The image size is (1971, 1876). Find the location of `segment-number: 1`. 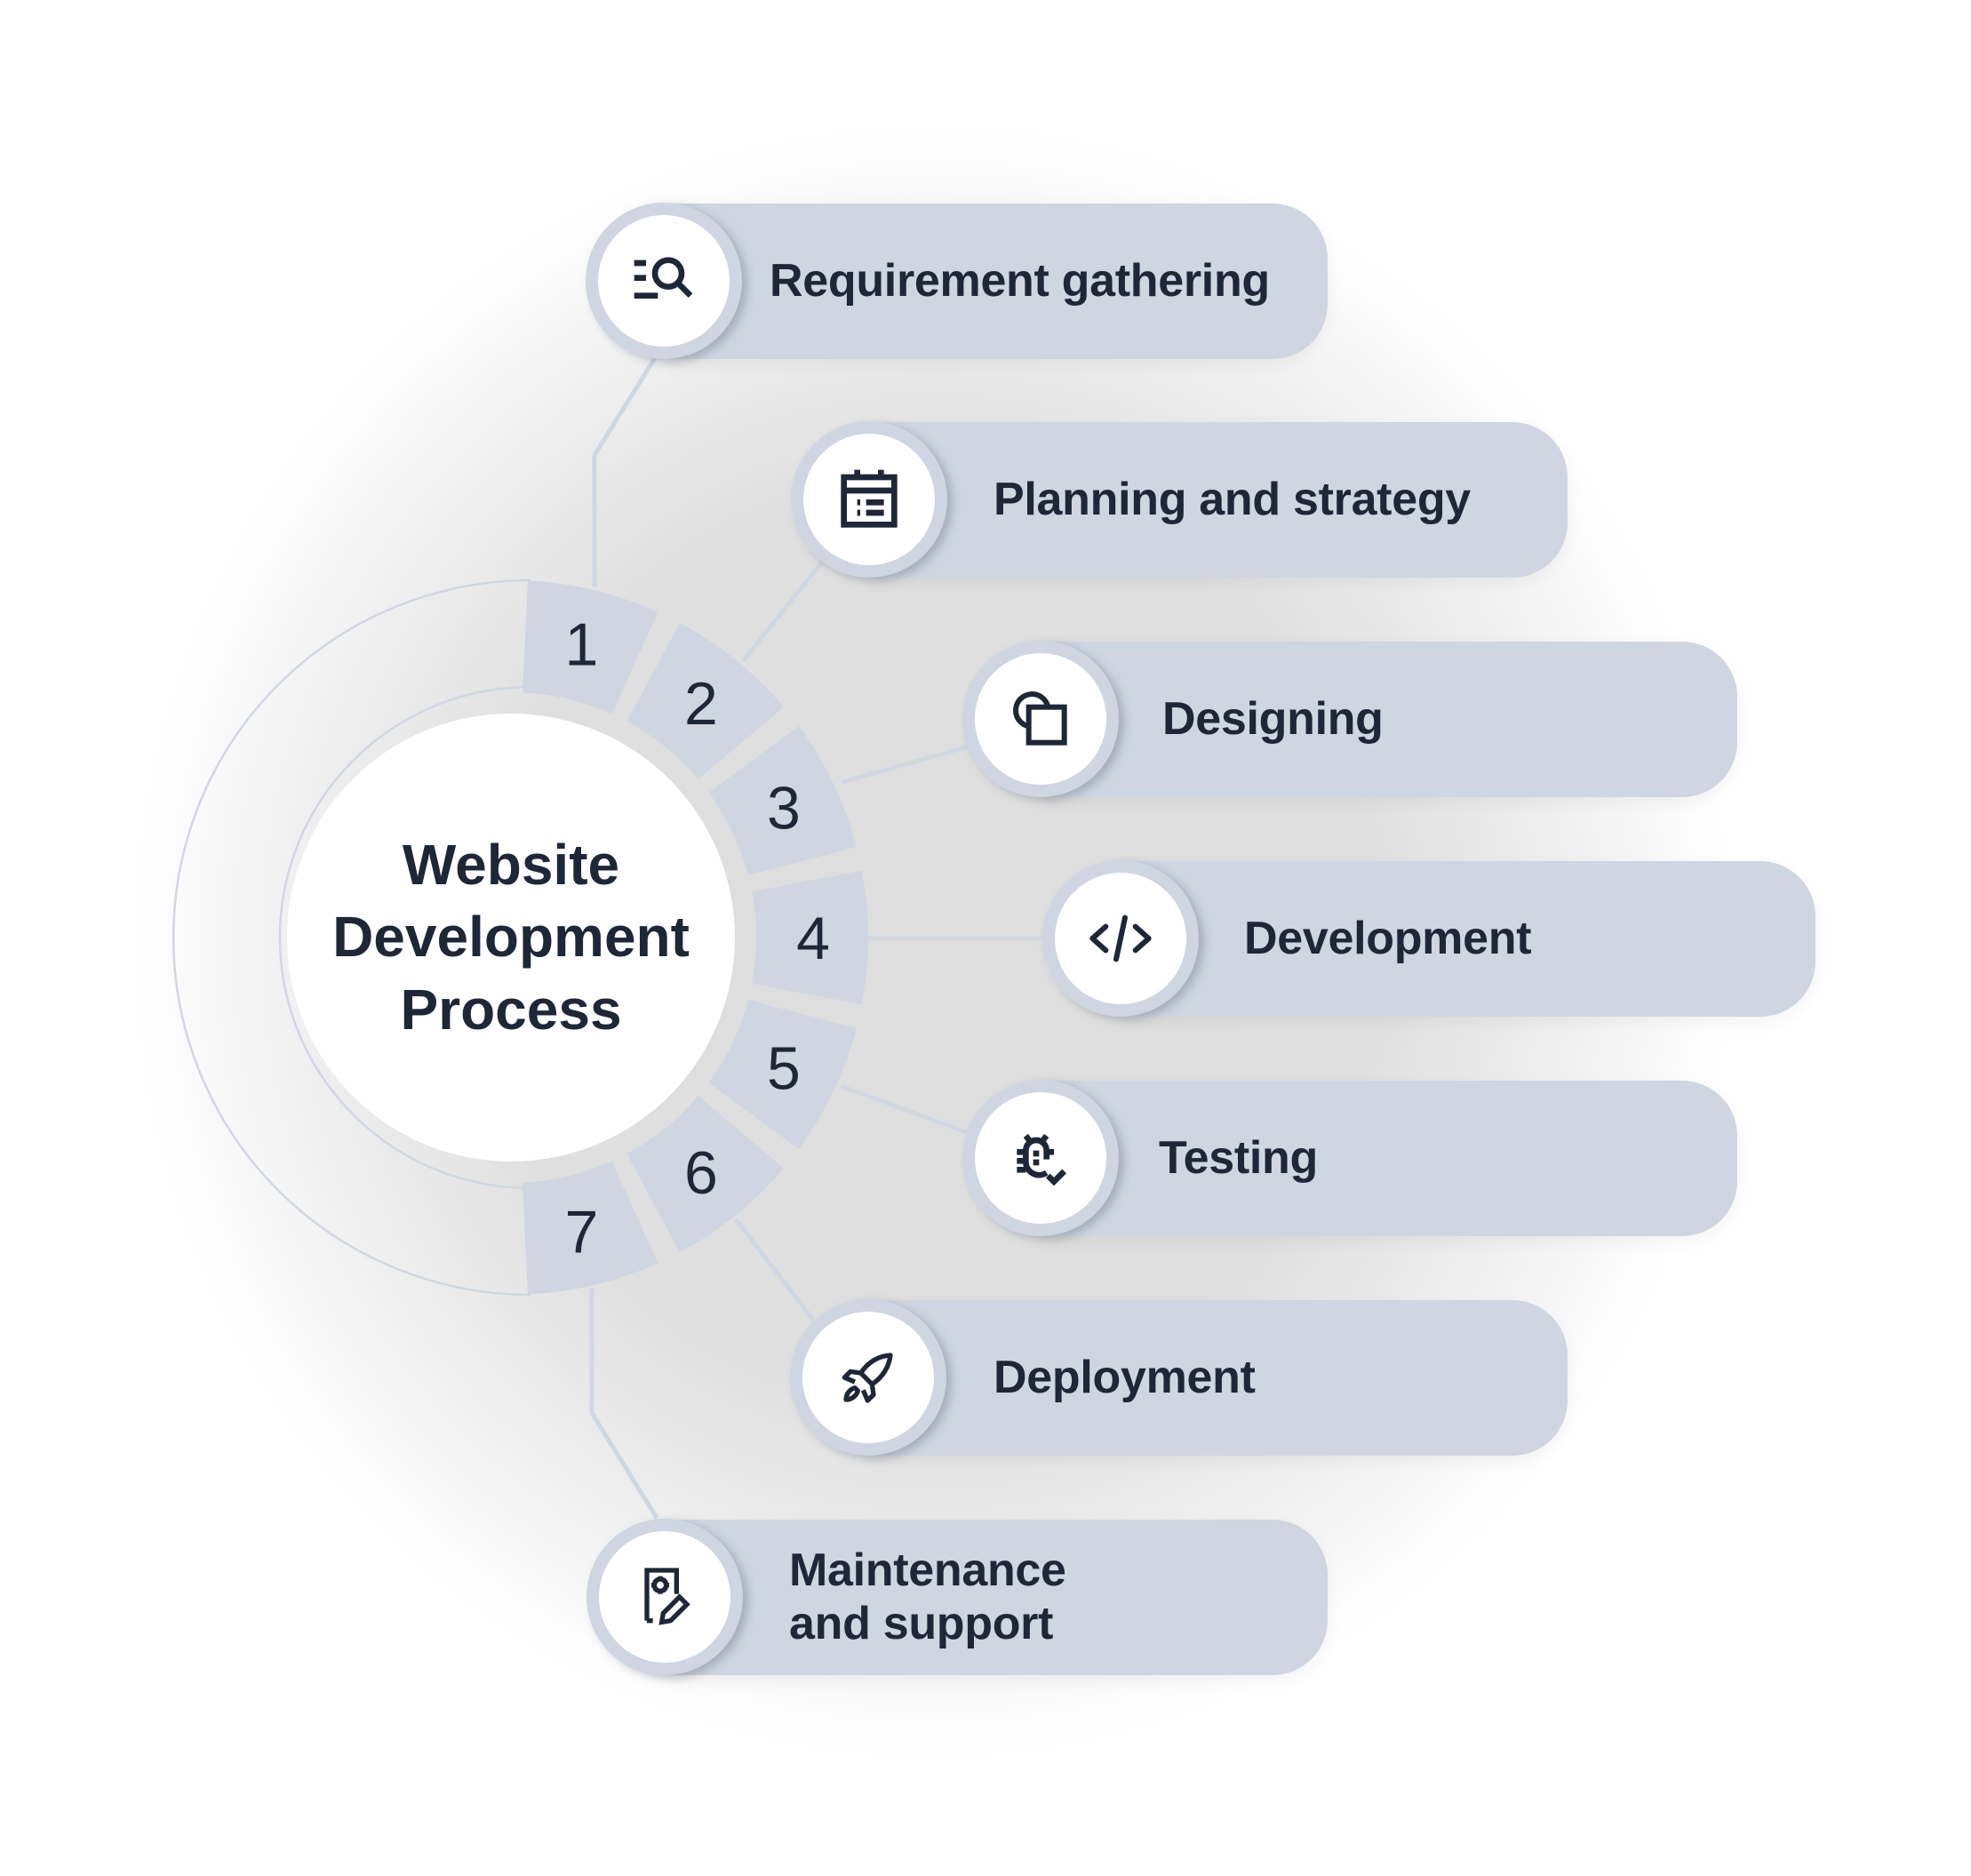

segment-number: 1 is located at coordinates (581, 644).